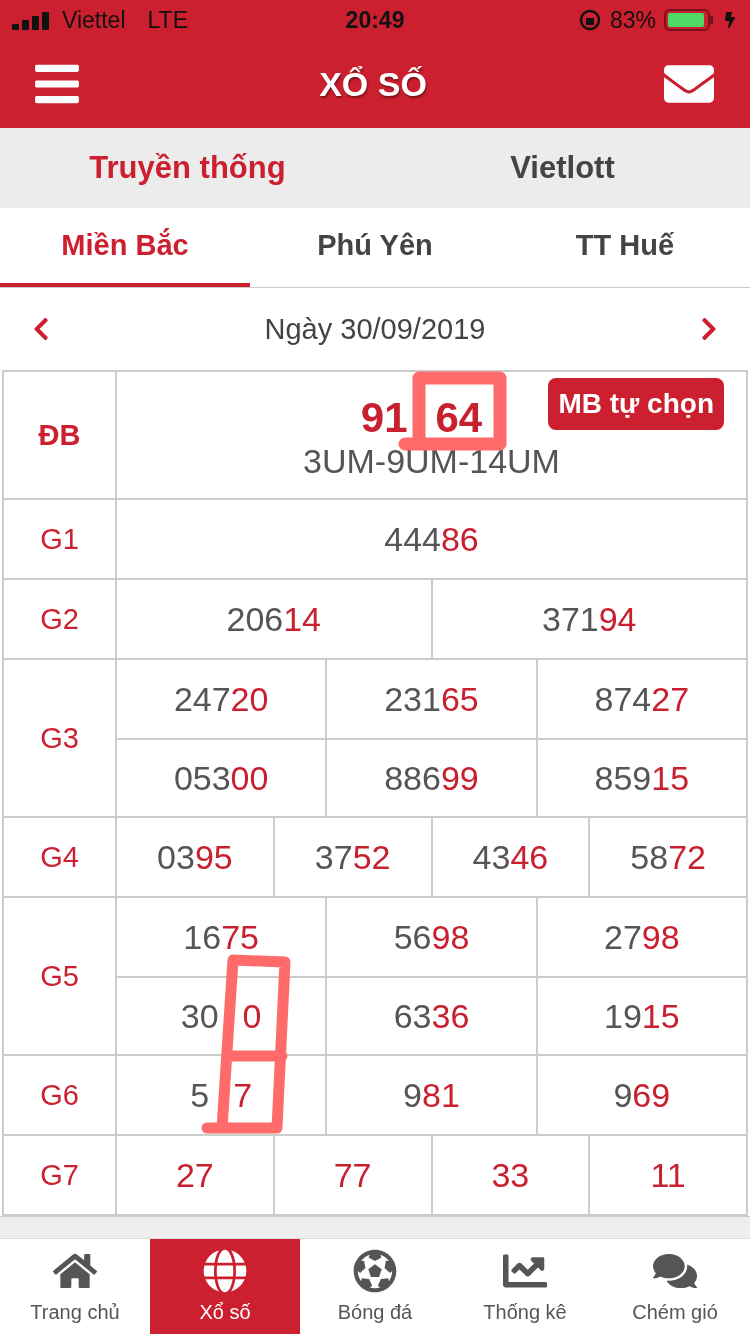  What do you see at coordinates (589, 20) in the screenshot?
I see `rotation-lock-icon` at bounding box center [589, 20].